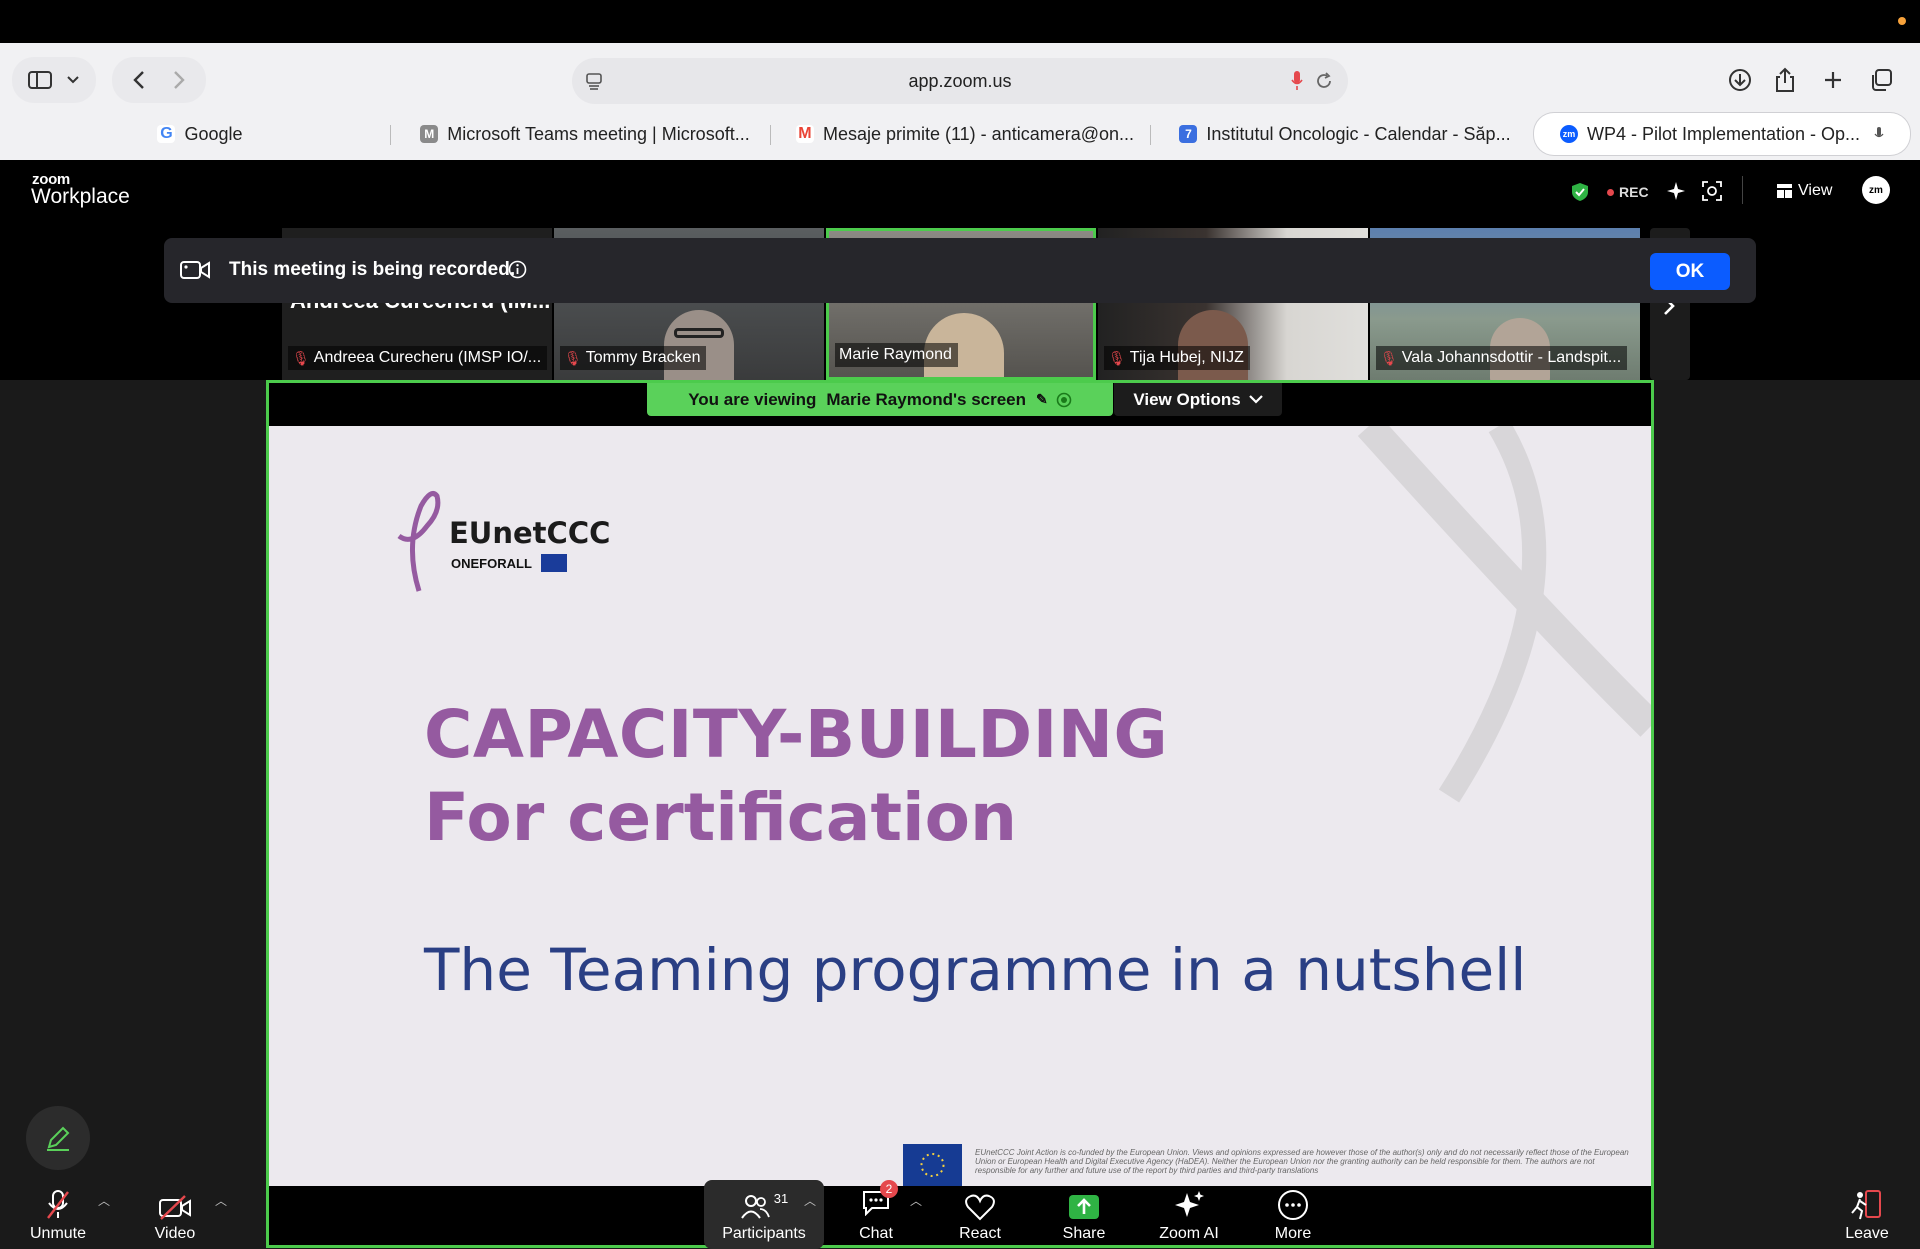 The image size is (1920, 1249). I want to click on back-button, so click(139, 80).